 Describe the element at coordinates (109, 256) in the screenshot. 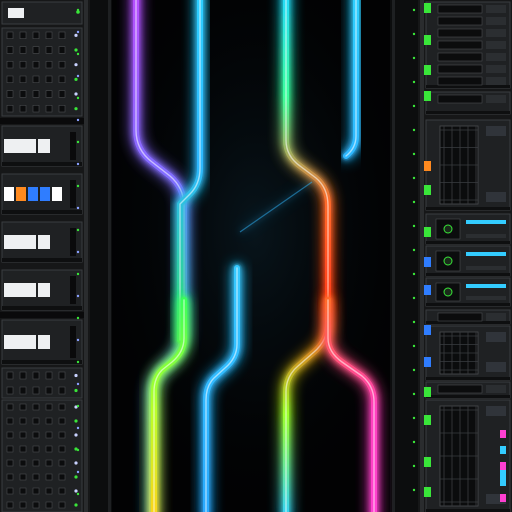

I see `left-rack-edge` at that location.